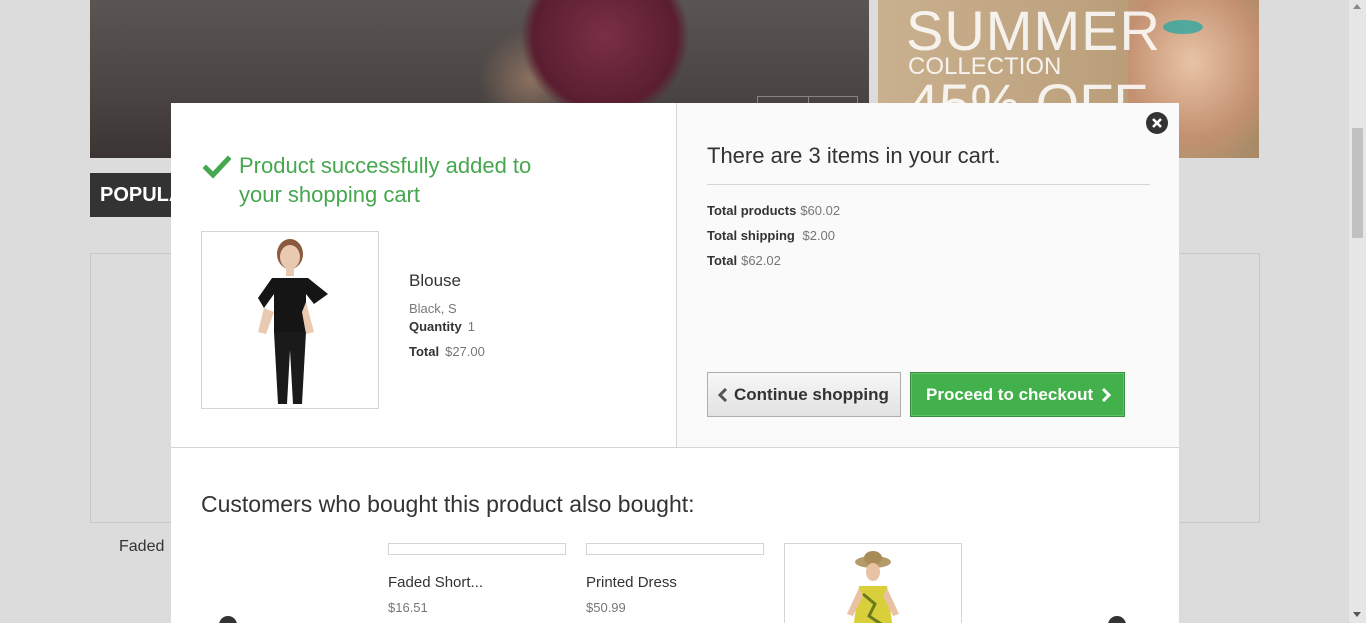 Image resolution: width=1366 pixels, height=623 pixels. I want to click on crossselling-item: Faded Short... $16.51, so click(477, 579).